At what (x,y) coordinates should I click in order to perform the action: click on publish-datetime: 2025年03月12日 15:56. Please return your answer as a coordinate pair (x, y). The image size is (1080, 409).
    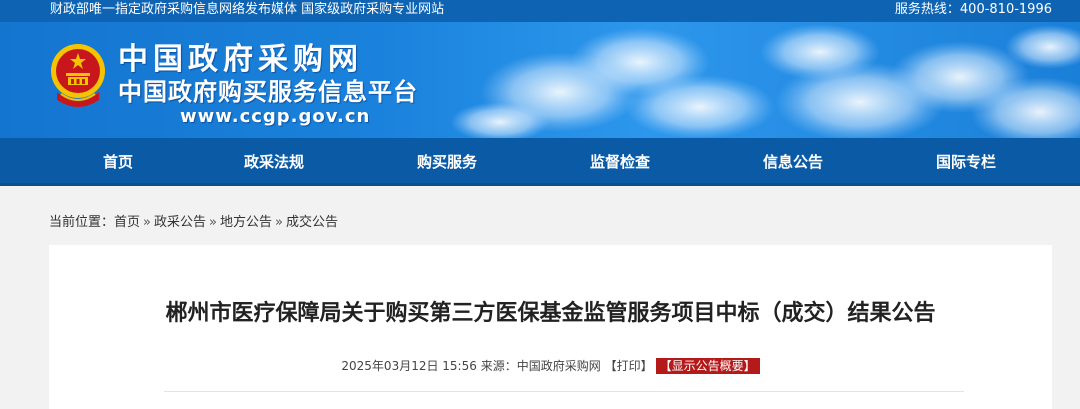
    Looking at the image, I should click on (409, 366).